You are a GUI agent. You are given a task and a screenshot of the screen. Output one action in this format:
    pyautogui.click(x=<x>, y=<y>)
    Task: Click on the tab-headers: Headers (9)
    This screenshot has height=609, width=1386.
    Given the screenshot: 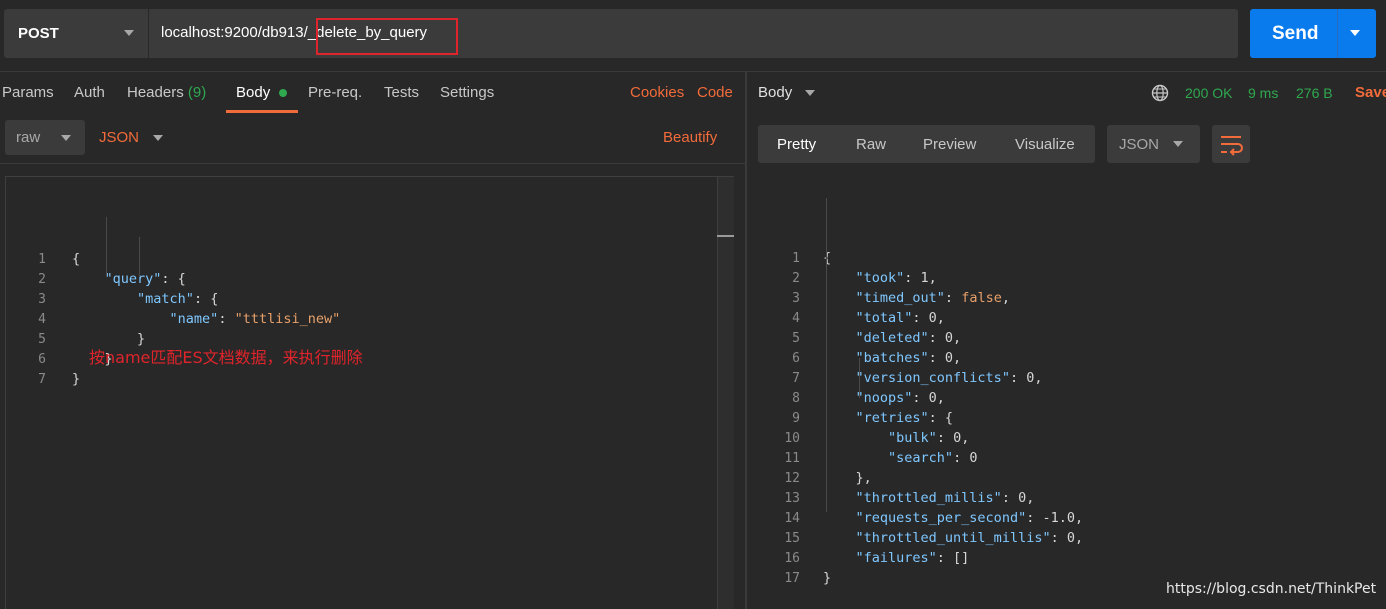 What is the action you would take?
    pyautogui.click(x=166, y=92)
    